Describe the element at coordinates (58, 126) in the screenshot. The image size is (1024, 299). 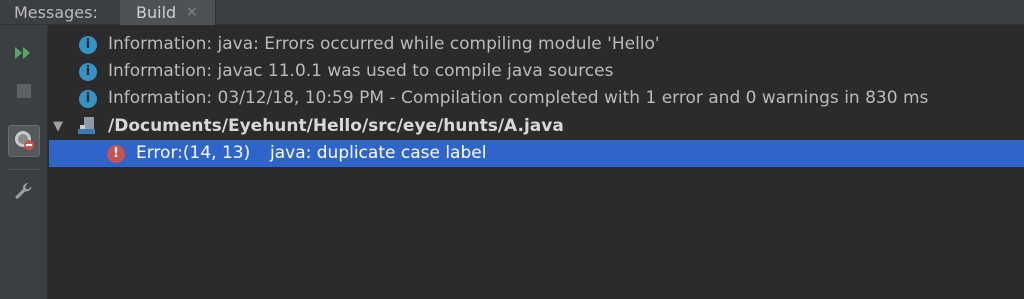
I see `expand-toggle-icon: ▼` at that location.